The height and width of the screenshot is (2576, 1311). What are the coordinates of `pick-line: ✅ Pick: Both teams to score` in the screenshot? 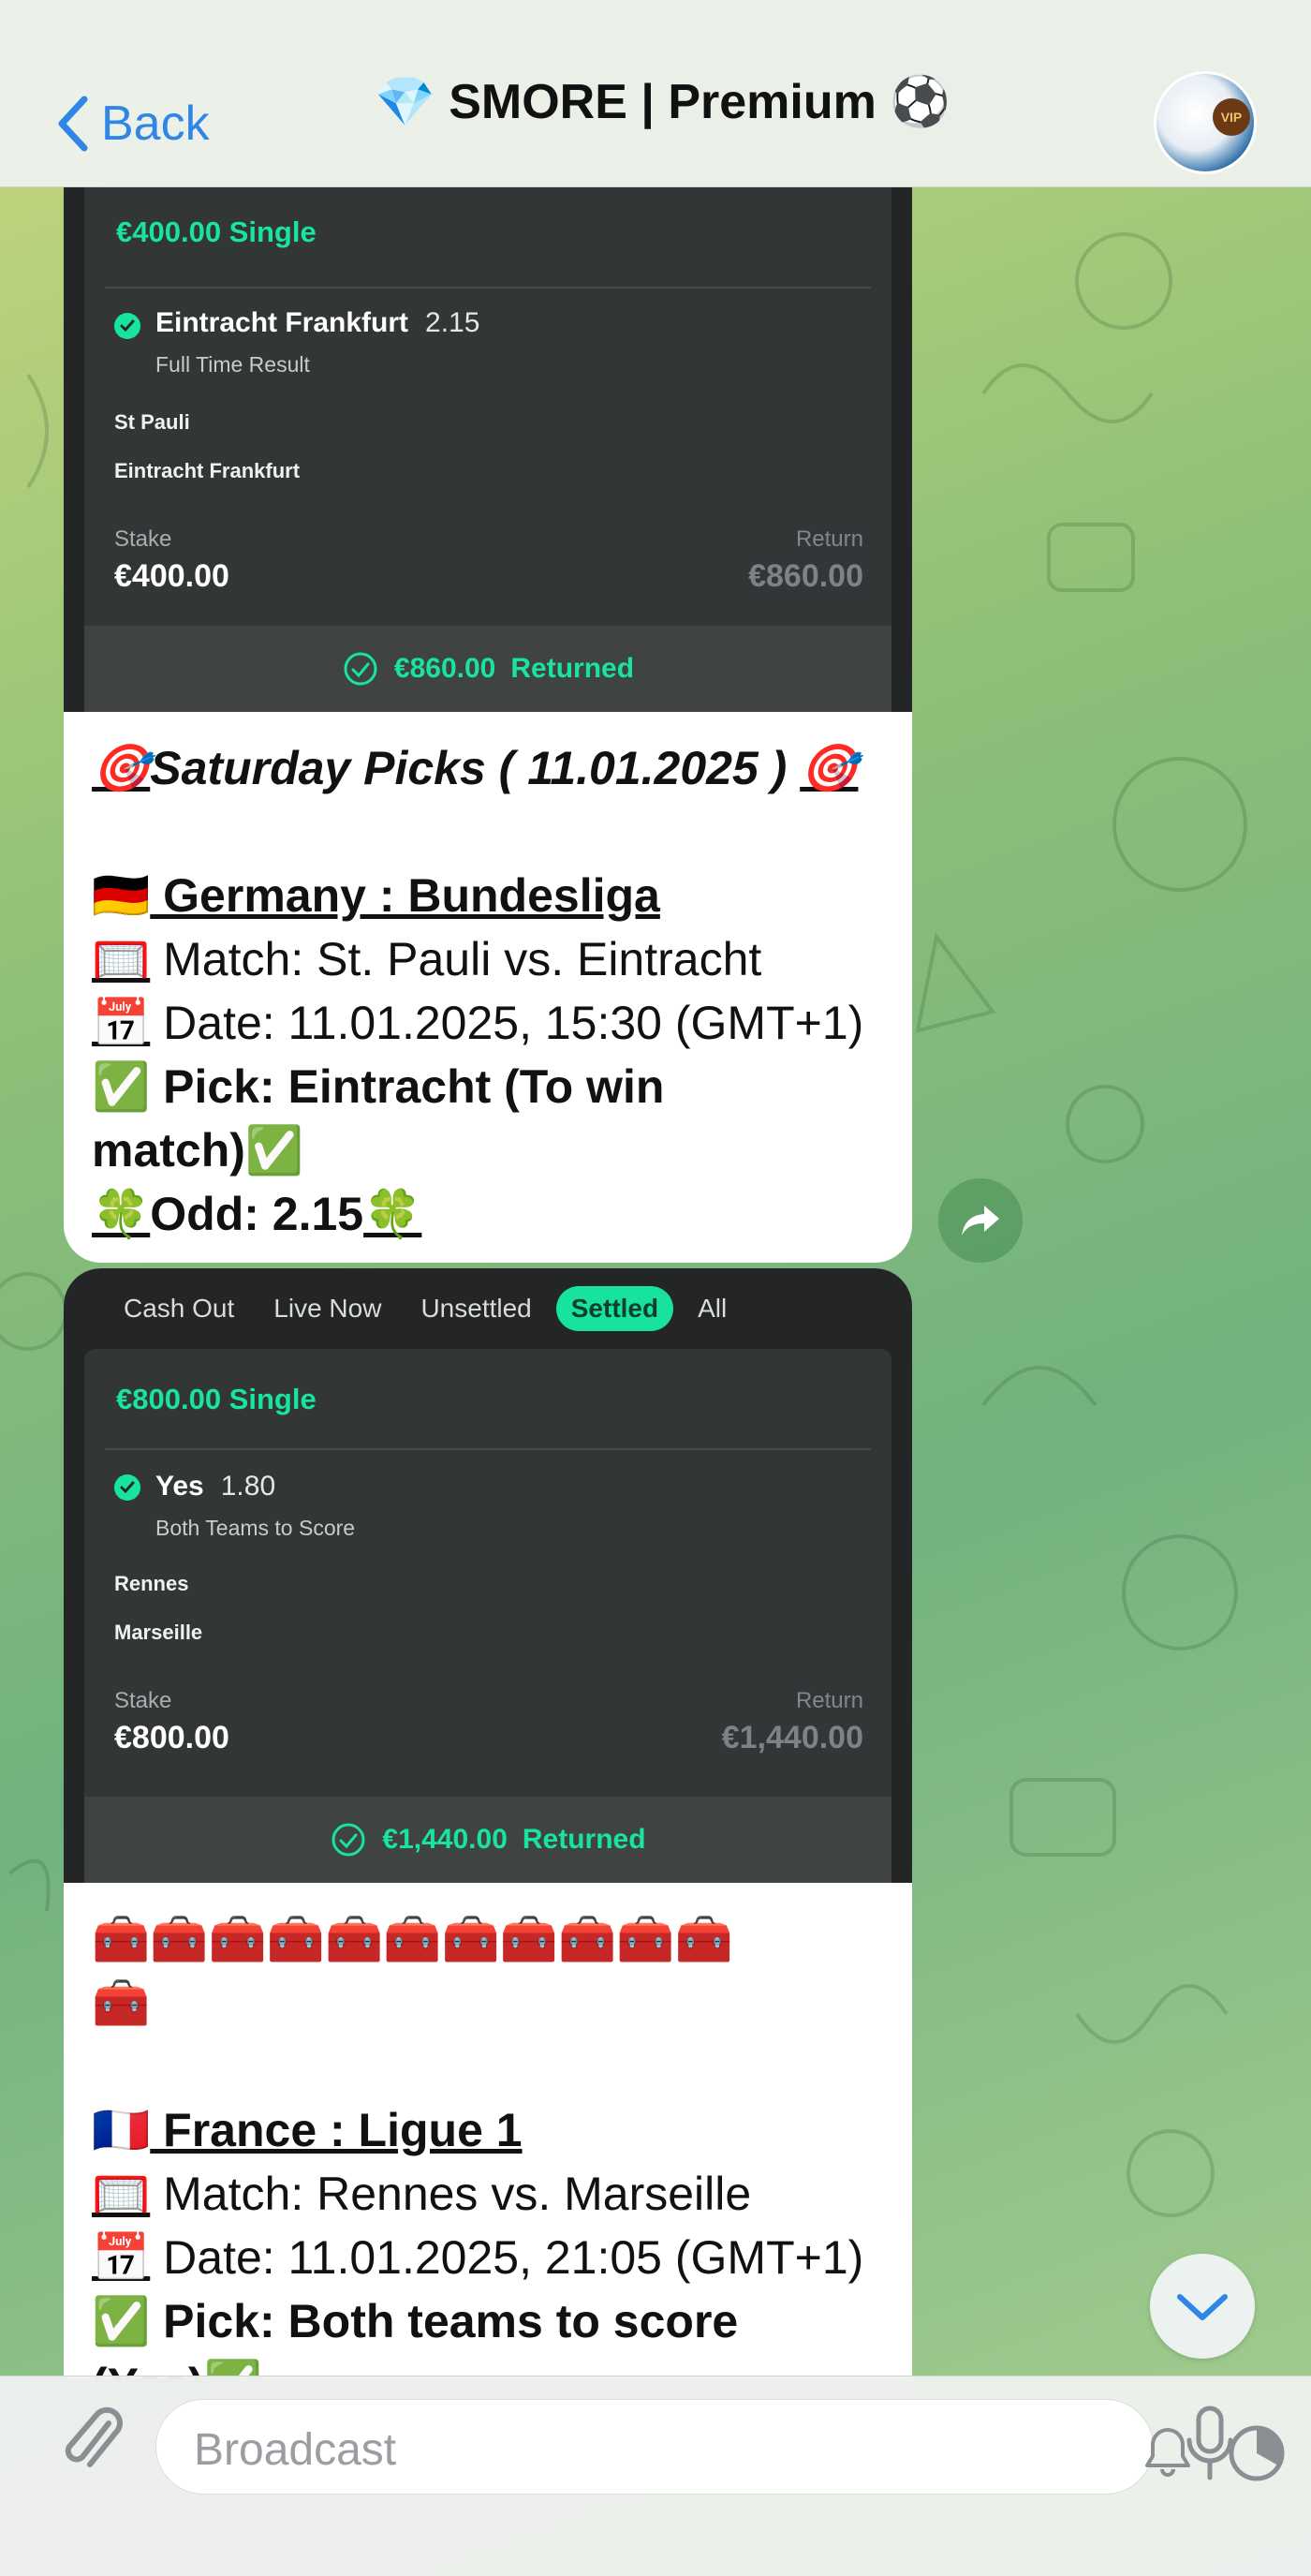 It's located at (415, 2321).